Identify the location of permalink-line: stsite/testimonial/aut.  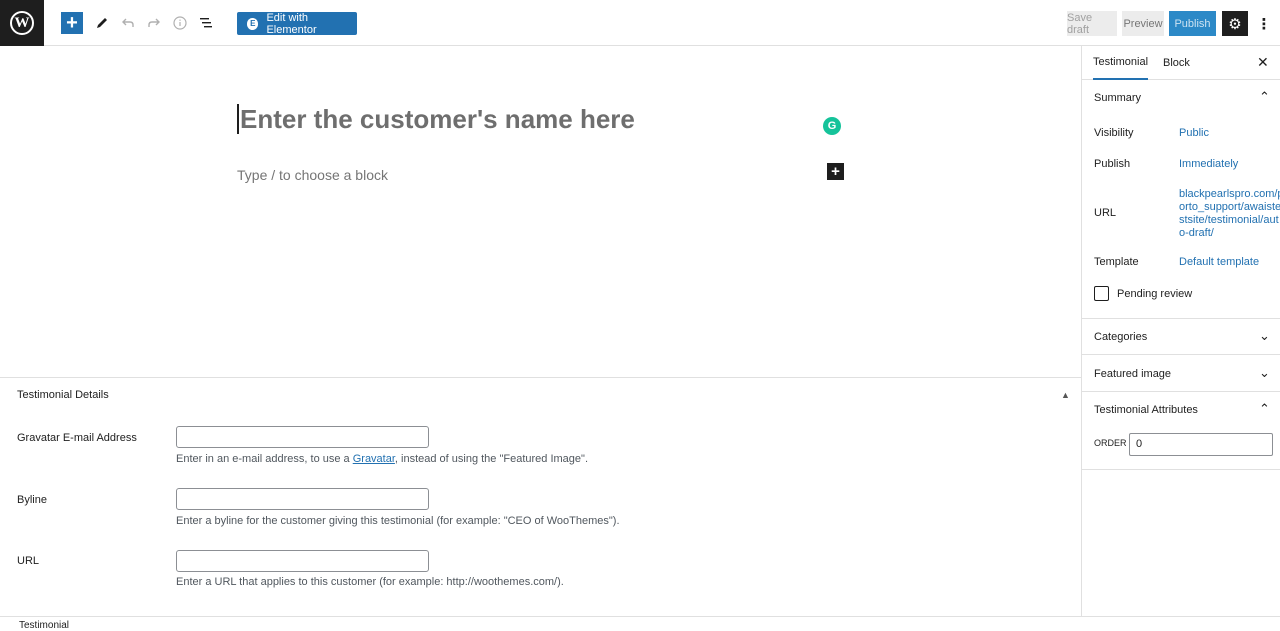
(1229, 220).